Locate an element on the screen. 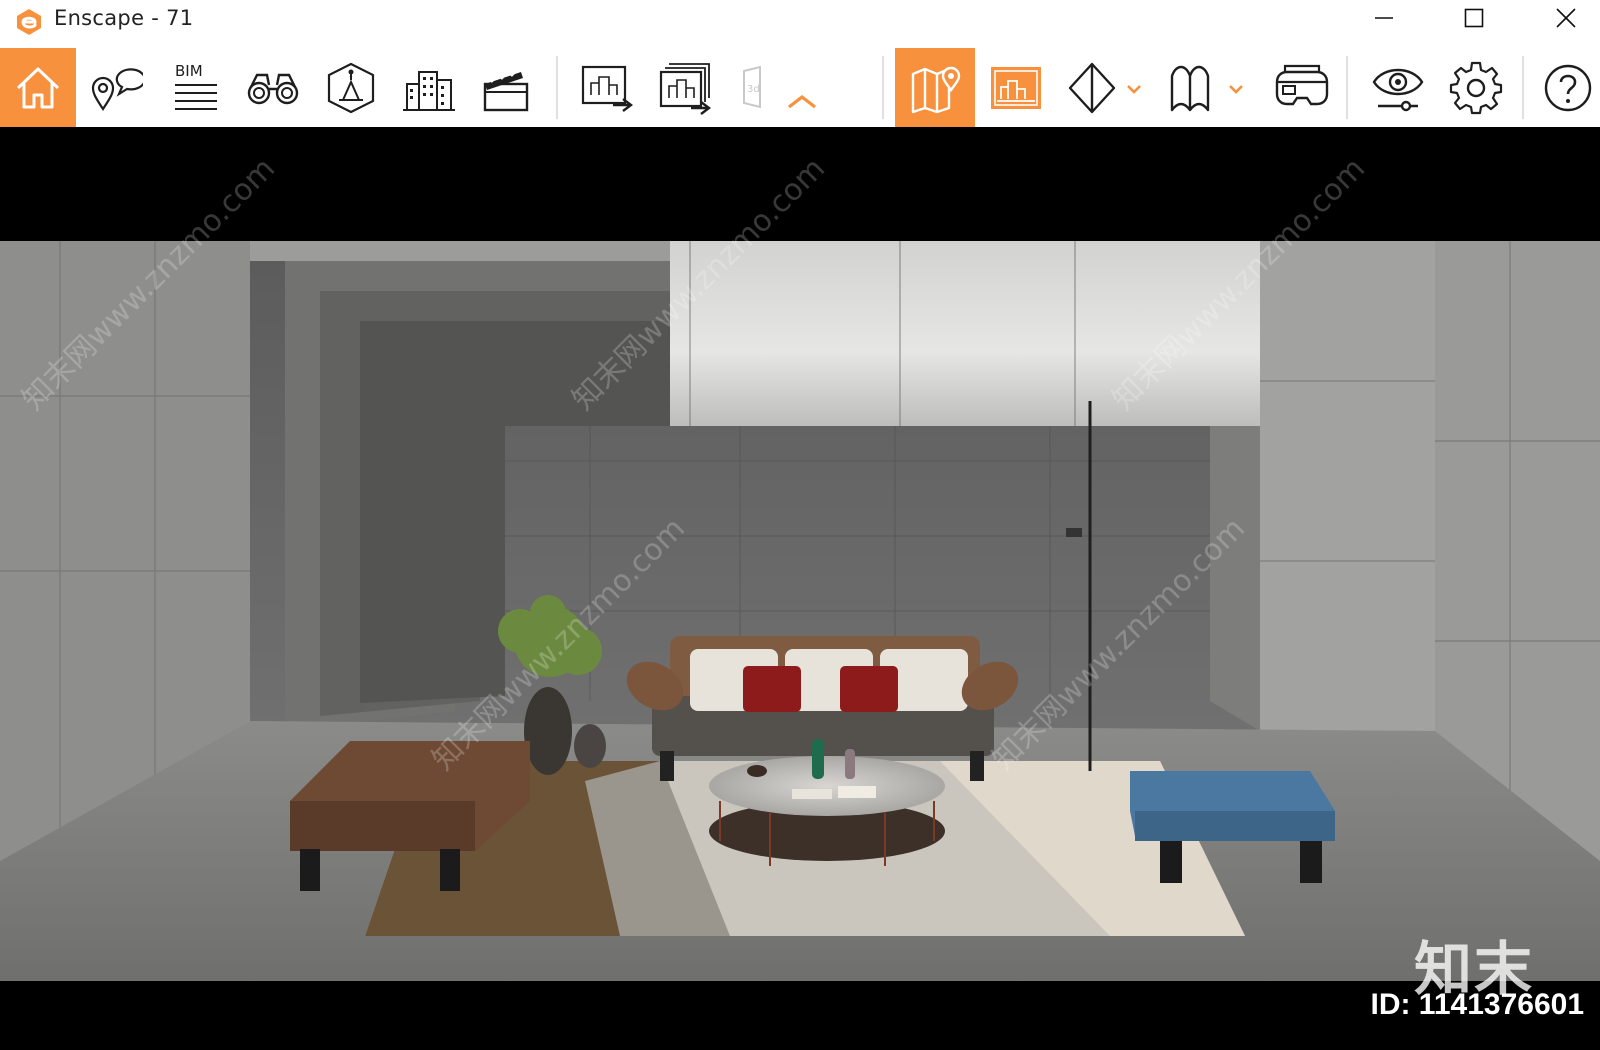 This screenshot has width=1600, height=1050. asset-cube-icon is located at coordinates (351, 87).